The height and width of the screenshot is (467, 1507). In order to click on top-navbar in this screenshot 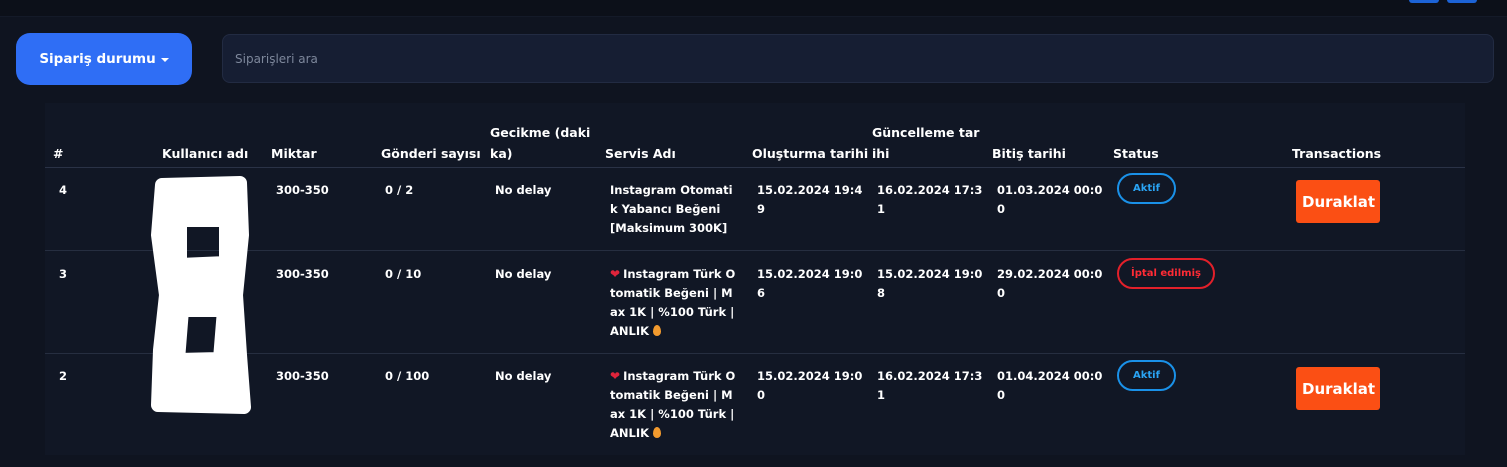, I will do `click(753, 8)`.